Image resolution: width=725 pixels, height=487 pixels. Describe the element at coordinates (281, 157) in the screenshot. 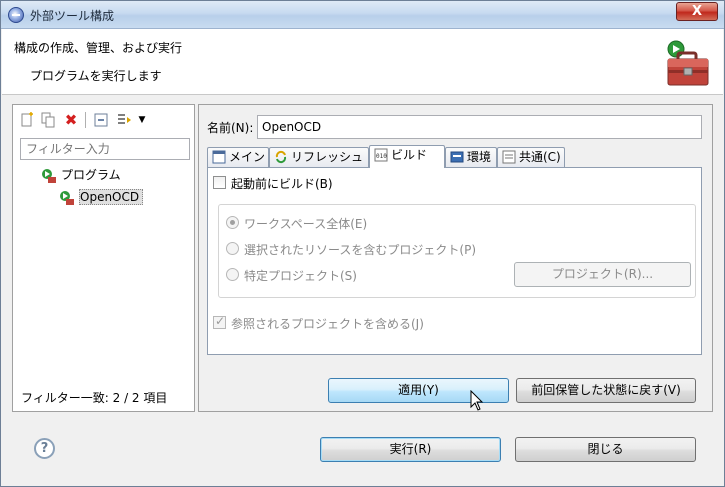

I see `refresh-tab-icon` at that location.